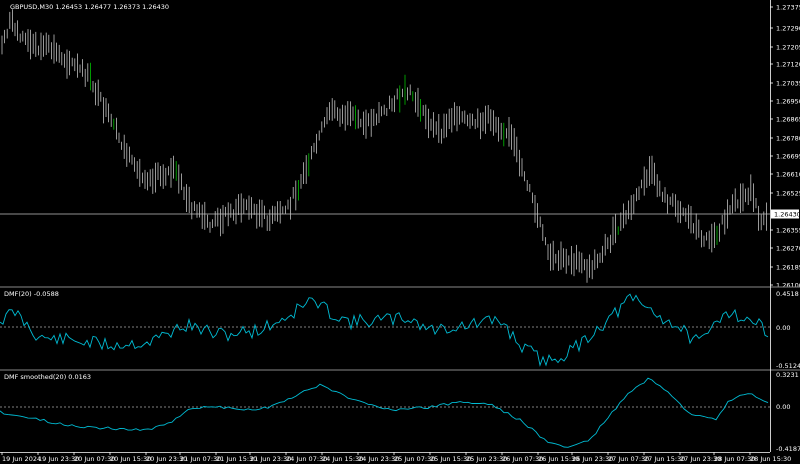  Describe the element at coordinates (788, 268) in the screenshot. I see `price-axis-label: 1.26185` at that location.